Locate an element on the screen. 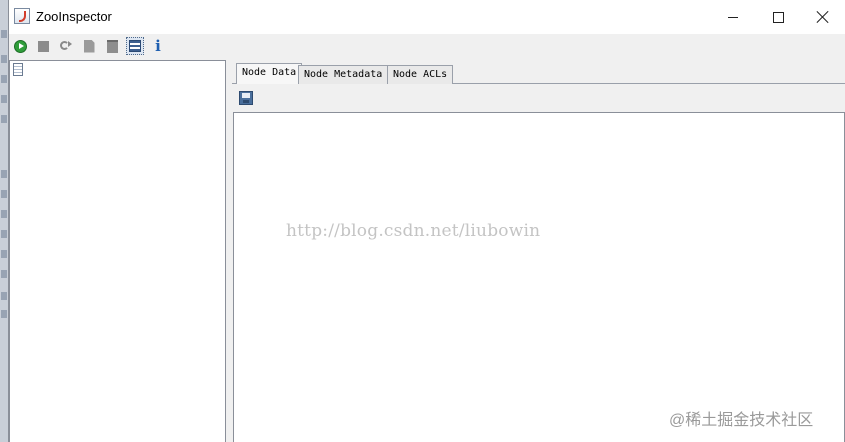 The image size is (845, 442). add-node-button is located at coordinates (89, 46).